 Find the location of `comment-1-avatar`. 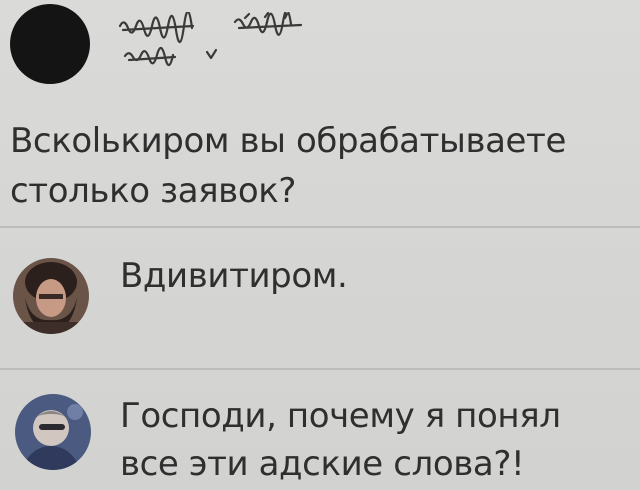

comment-1-avatar is located at coordinates (51, 296).